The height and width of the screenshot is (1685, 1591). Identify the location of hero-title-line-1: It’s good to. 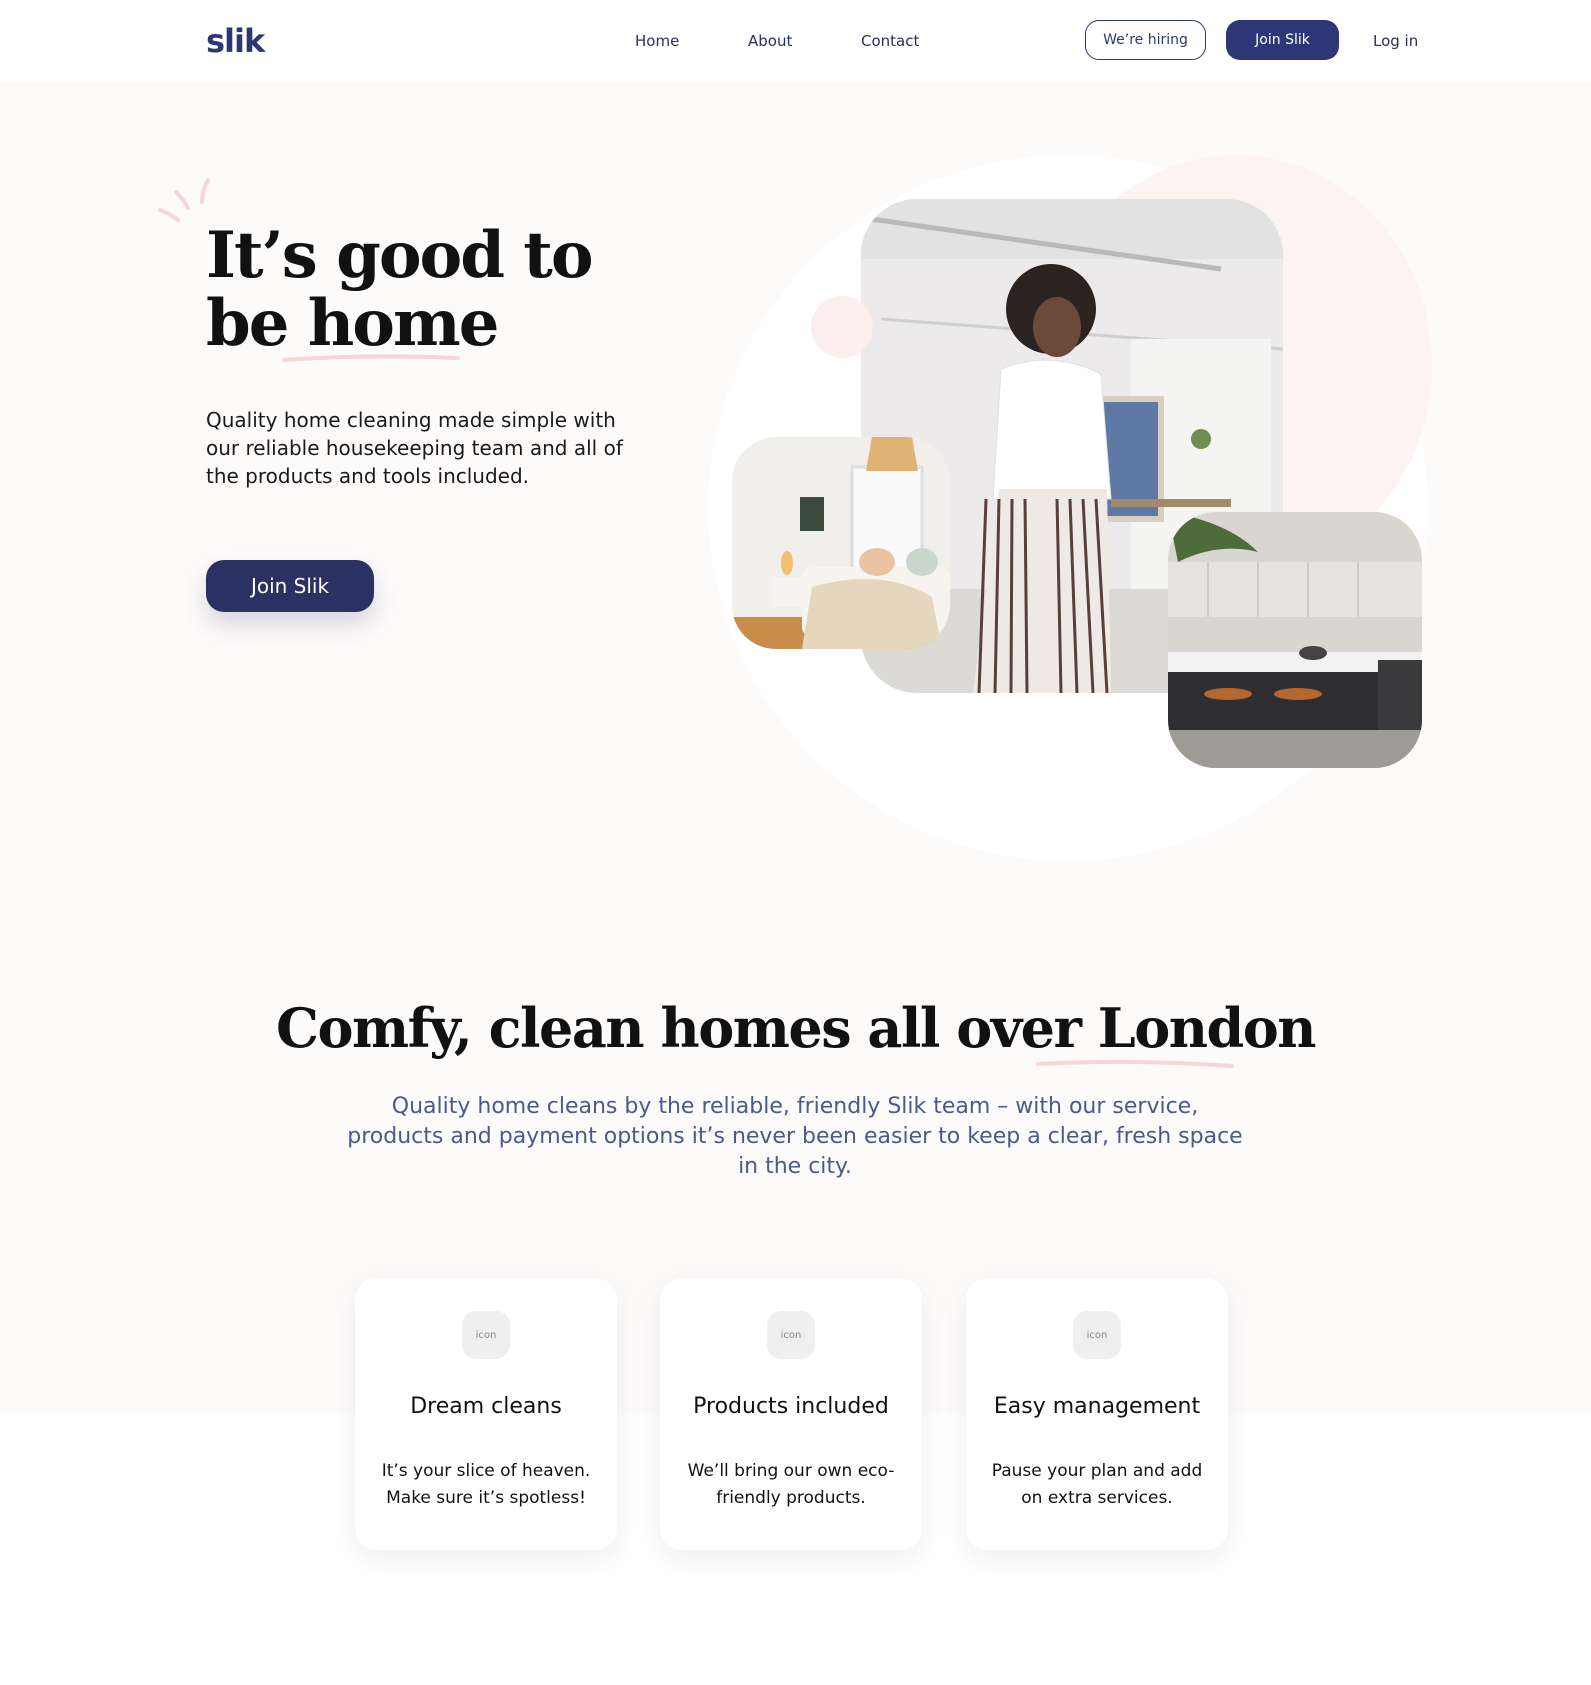
(400, 255).